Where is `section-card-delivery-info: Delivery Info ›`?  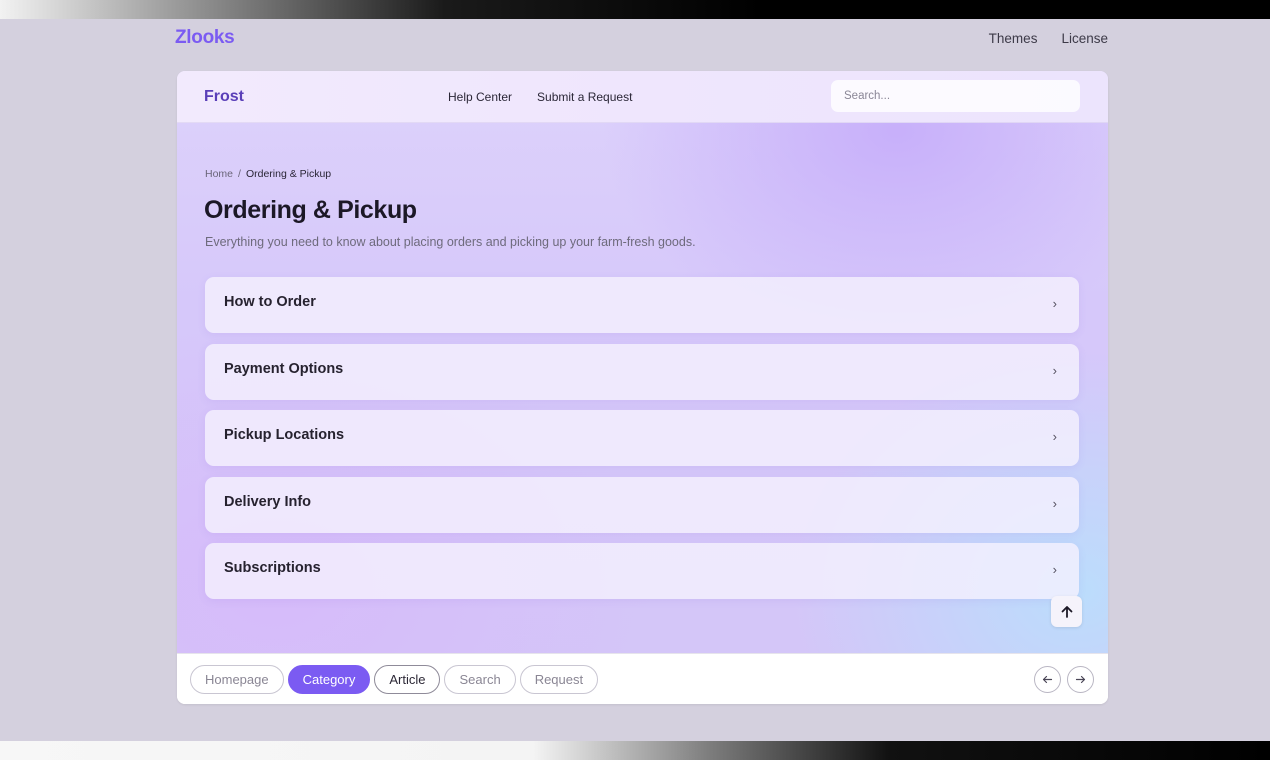 section-card-delivery-info: Delivery Info › is located at coordinates (642, 505).